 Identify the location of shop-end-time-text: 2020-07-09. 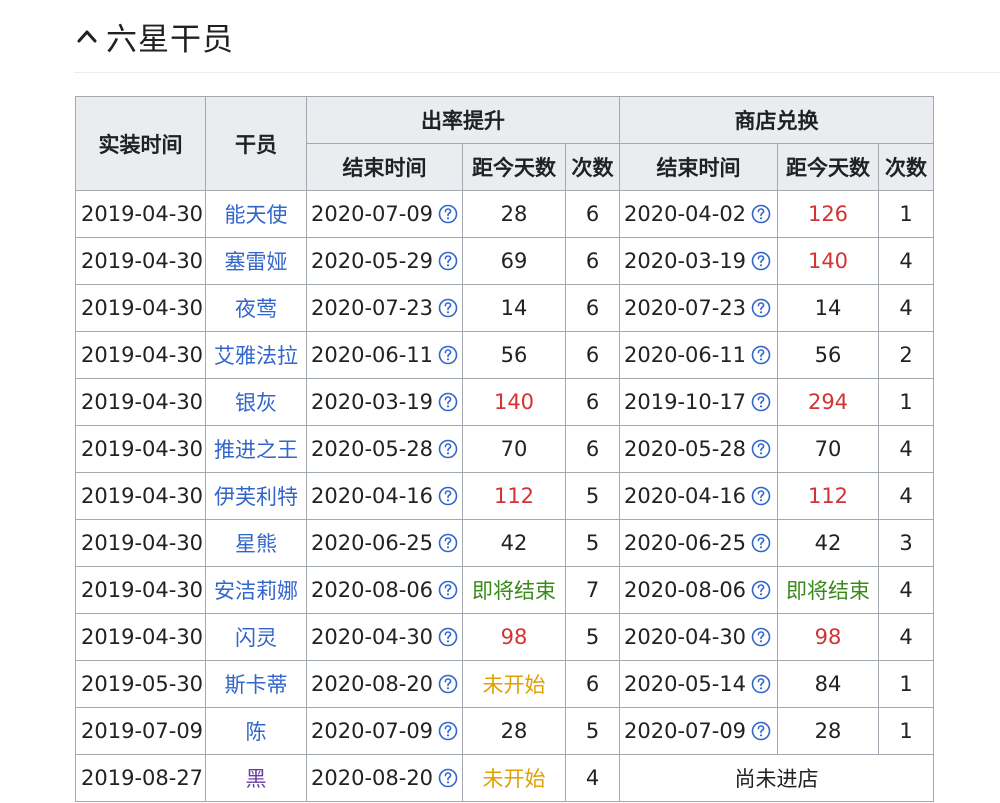
(685, 731).